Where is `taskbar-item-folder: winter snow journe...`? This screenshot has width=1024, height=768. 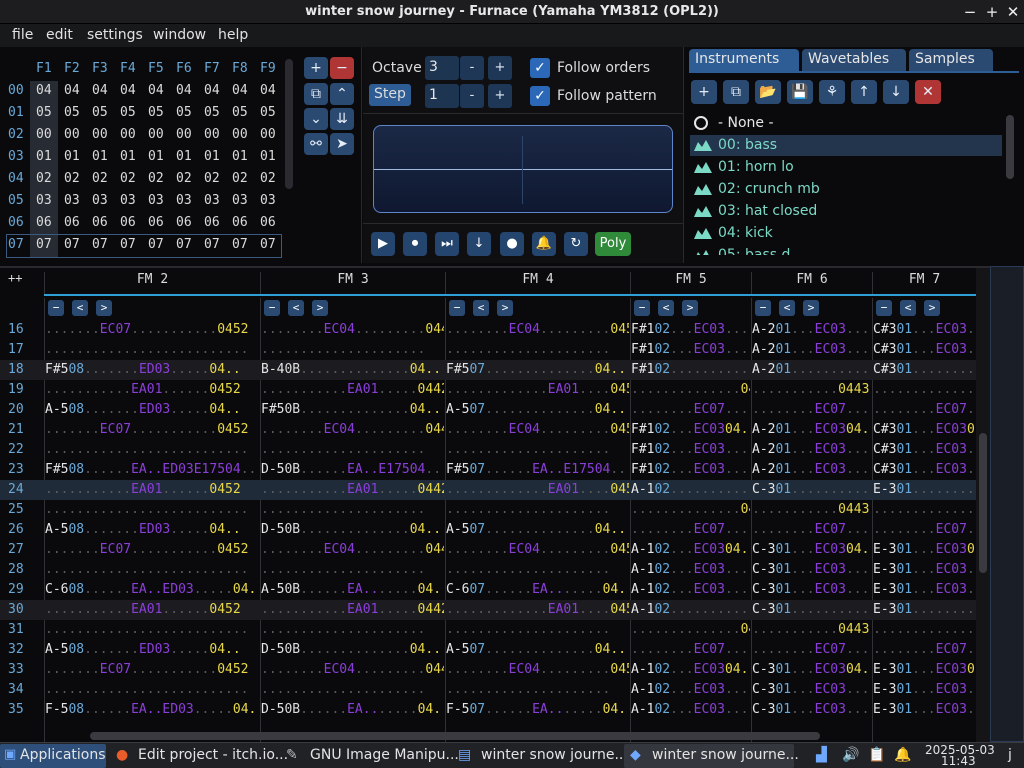 taskbar-item-folder: winter snow journe... is located at coordinates (554, 755).